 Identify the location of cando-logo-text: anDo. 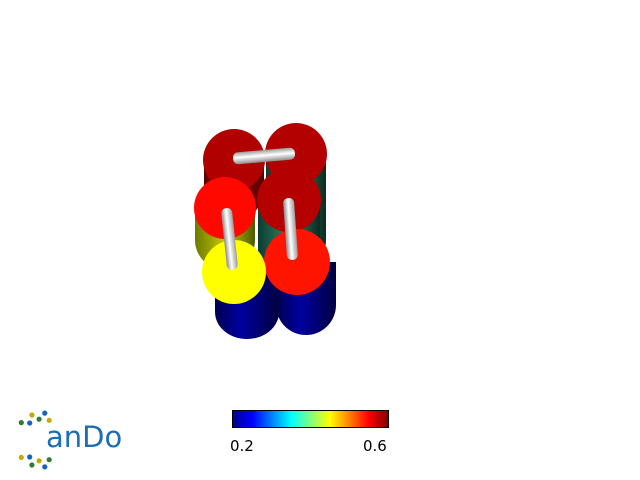
(84, 437).